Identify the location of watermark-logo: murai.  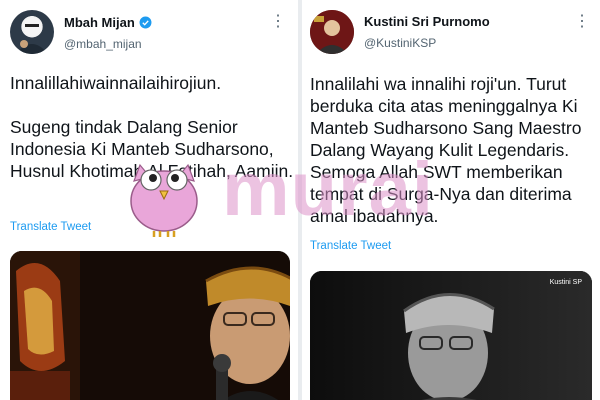
(328, 189).